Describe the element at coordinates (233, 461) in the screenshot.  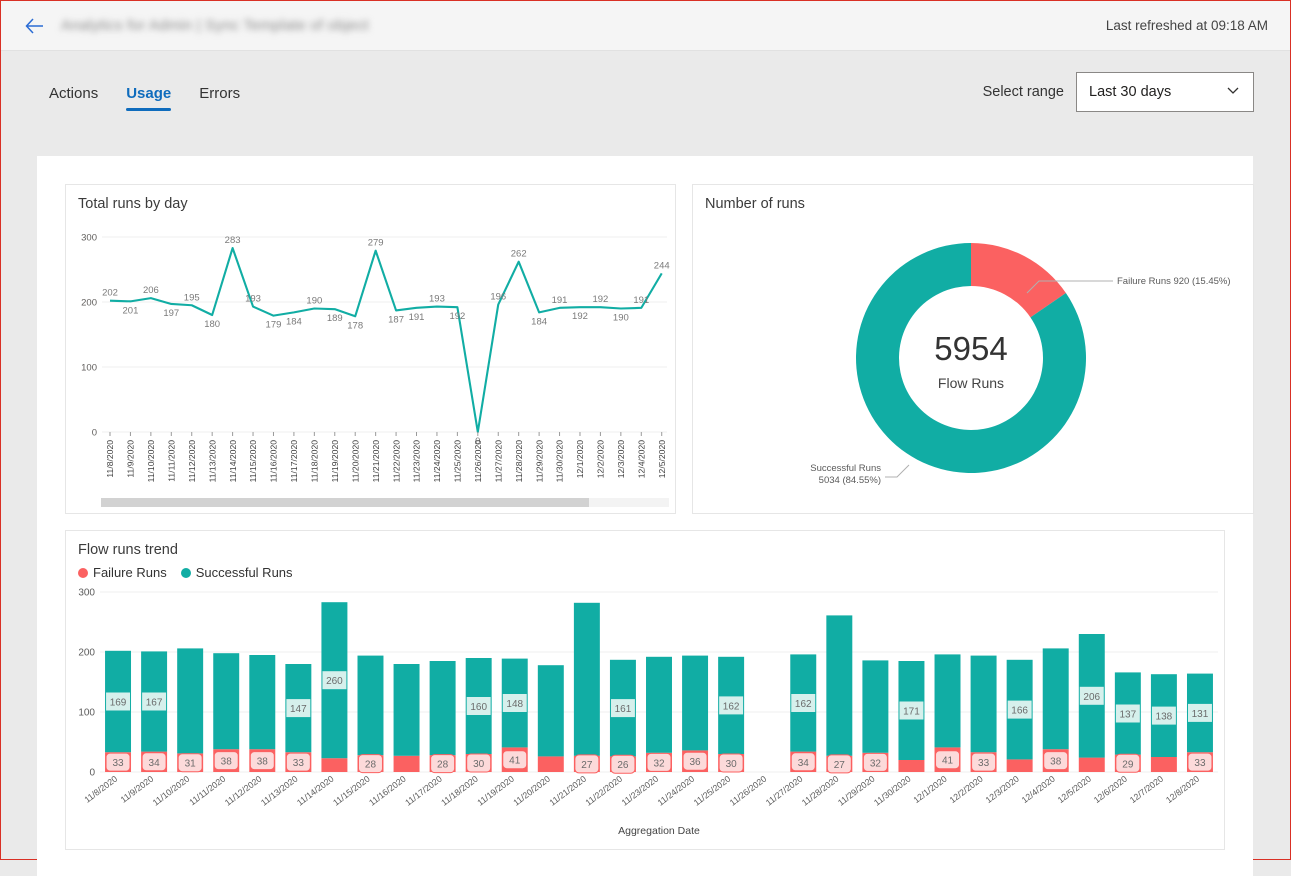
I see `svg-text: 11/14/2020` at that location.